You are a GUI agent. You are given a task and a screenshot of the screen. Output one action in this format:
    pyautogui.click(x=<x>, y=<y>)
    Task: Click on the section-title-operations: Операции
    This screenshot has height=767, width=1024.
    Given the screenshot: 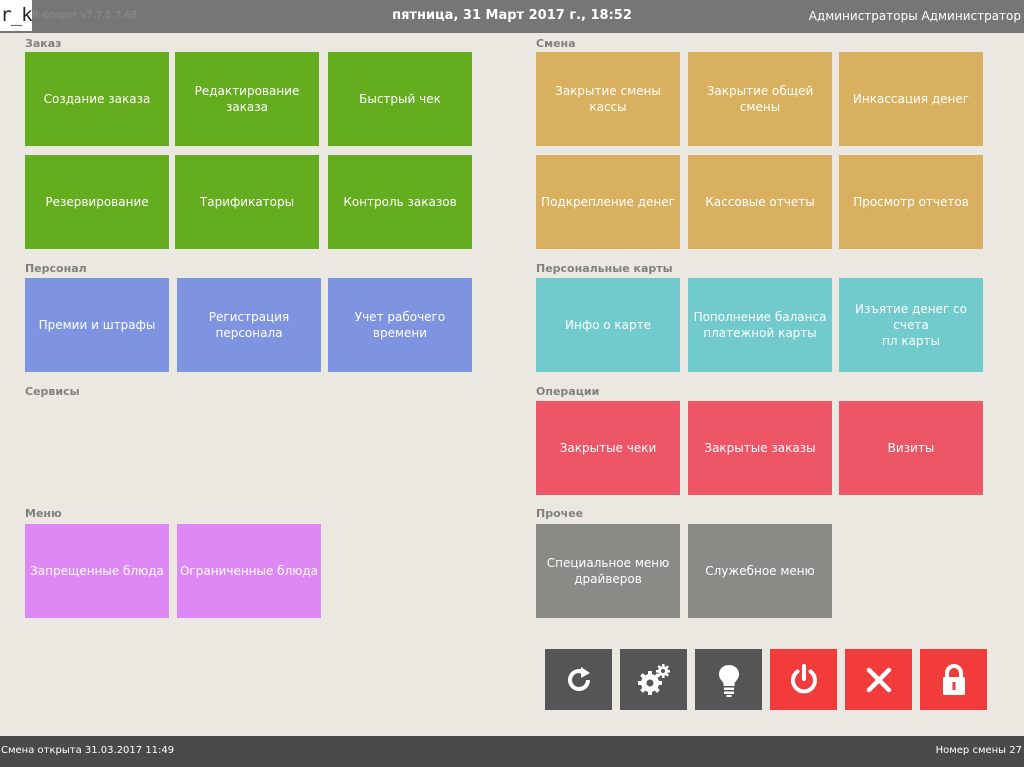 What is the action you would take?
    pyautogui.click(x=568, y=391)
    